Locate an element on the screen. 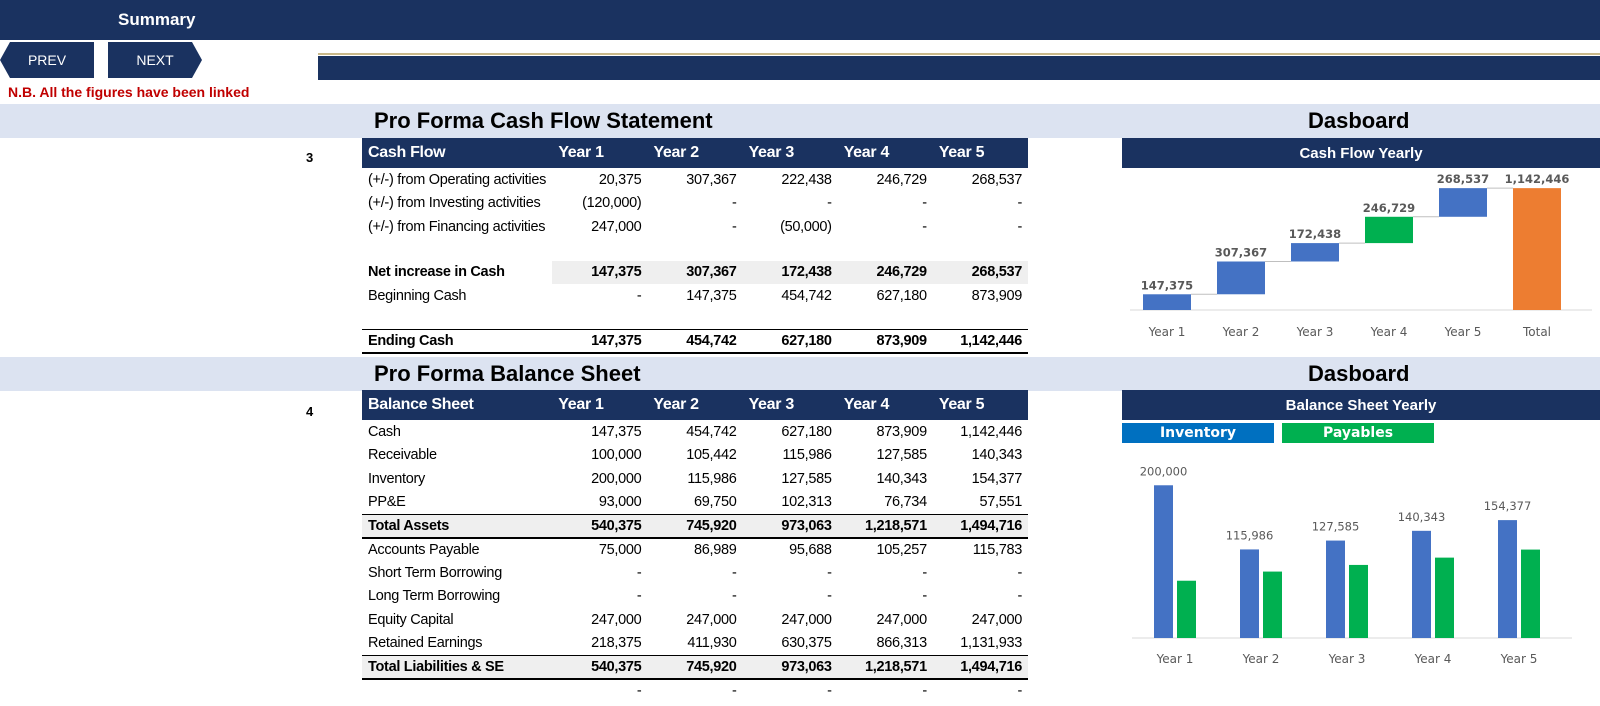 This screenshot has height=706, width=1600. cell-value: 102,313 is located at coordinates (806, 502).